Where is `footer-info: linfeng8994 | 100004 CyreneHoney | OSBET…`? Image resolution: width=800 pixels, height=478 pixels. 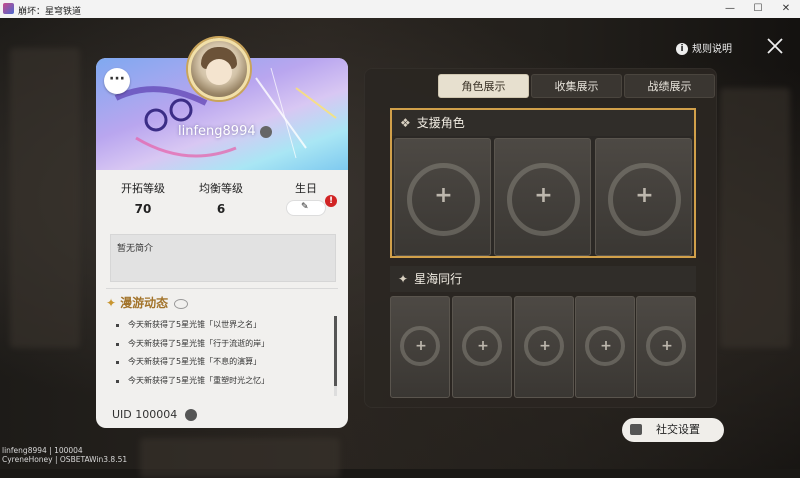
footer-info: linfeng8994 | 100004 CyreneHoney | OSBET… is located at coordinates (64, 455).